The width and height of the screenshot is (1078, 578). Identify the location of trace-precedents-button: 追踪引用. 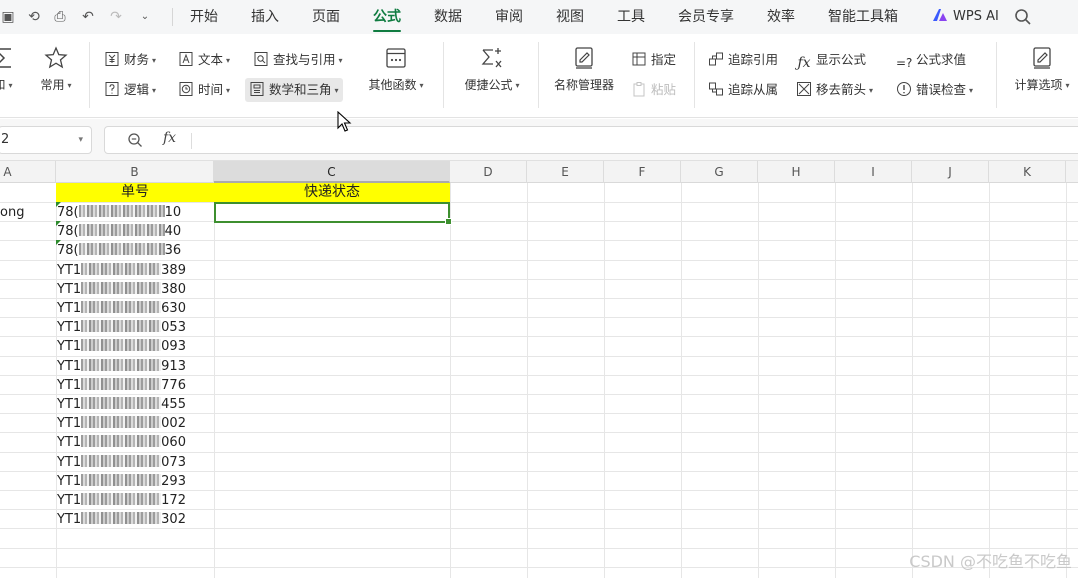
(743, 60).